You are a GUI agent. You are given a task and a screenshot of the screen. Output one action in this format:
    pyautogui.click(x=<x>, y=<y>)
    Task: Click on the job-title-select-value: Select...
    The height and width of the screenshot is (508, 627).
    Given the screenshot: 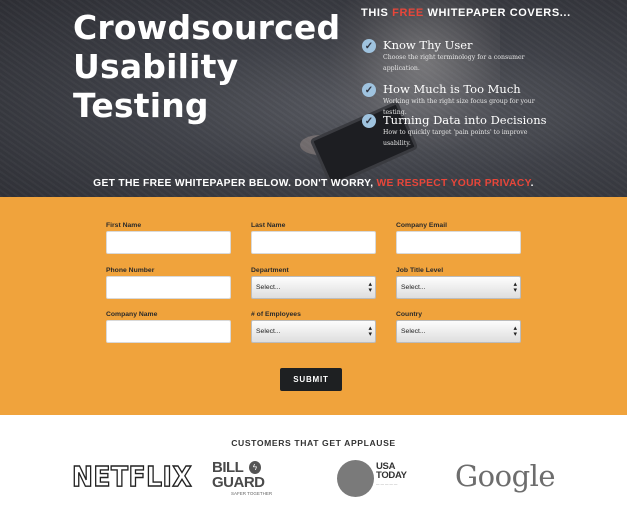 What is the action you would take?
    pyautogui.click(x=413, y=287)
    